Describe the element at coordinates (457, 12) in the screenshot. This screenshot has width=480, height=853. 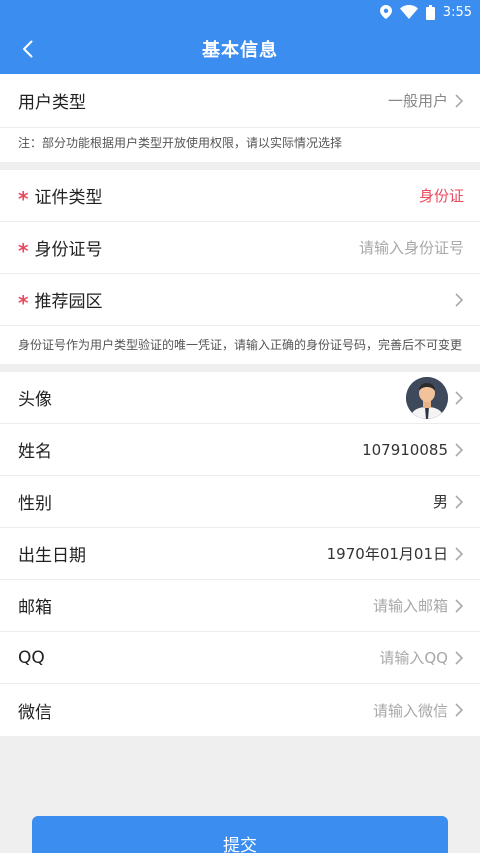
I see `status-time: 3:55` at that location.